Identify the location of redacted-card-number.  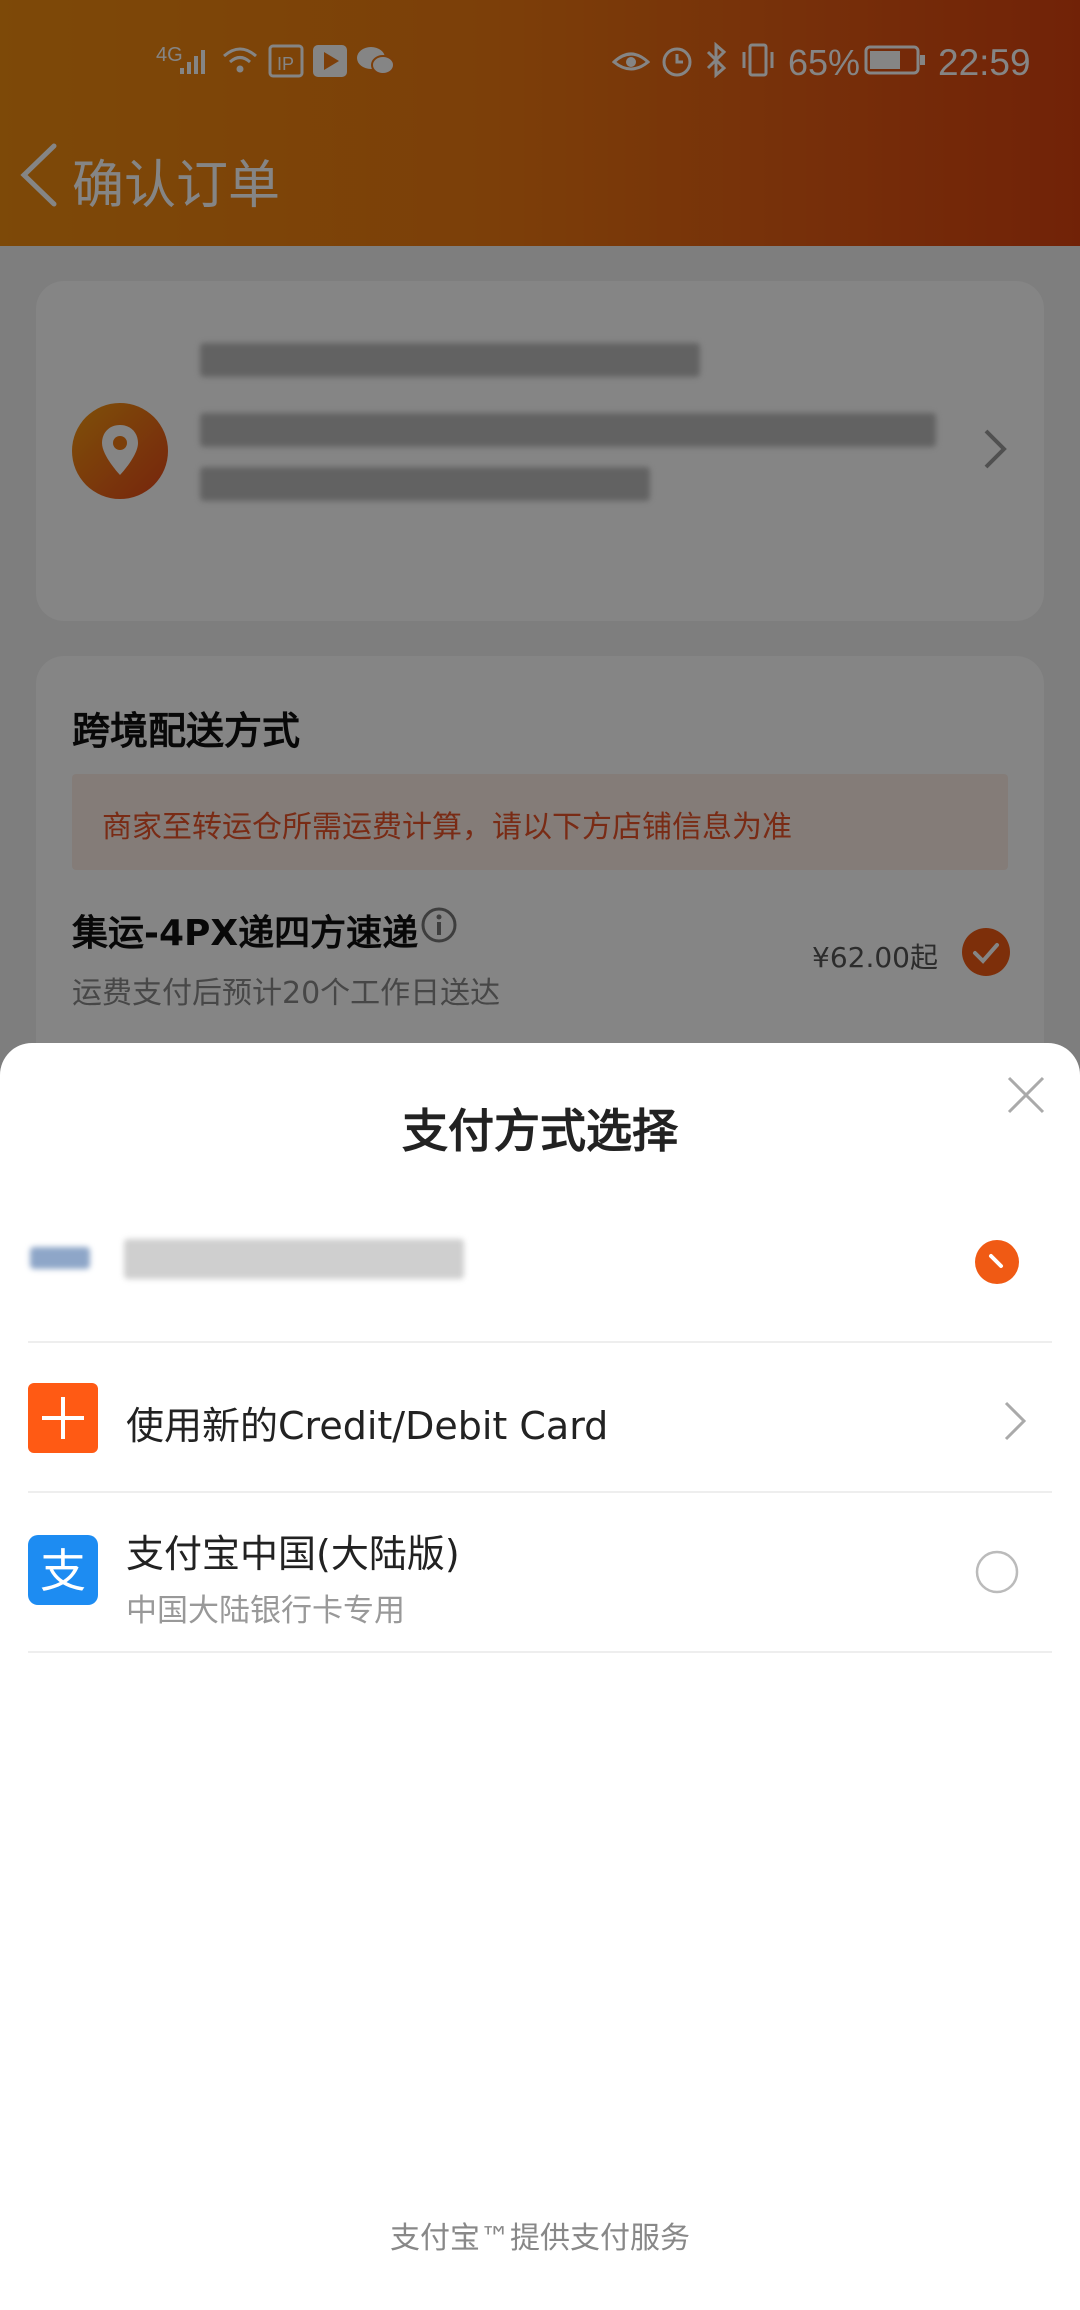
(294, 1259).